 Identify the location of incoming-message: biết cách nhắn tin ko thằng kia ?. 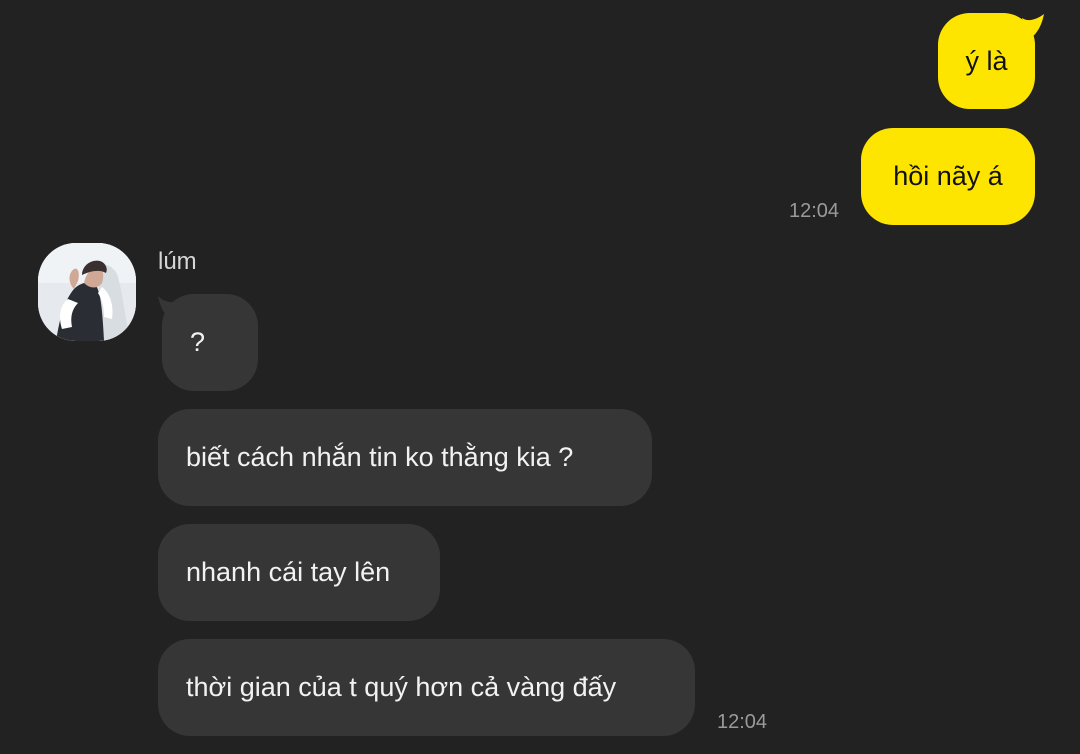
(405, 457).